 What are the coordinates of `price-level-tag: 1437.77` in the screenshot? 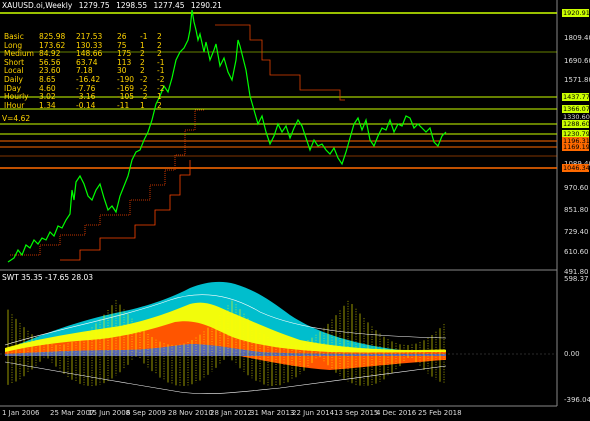 It's located at (576, 97).